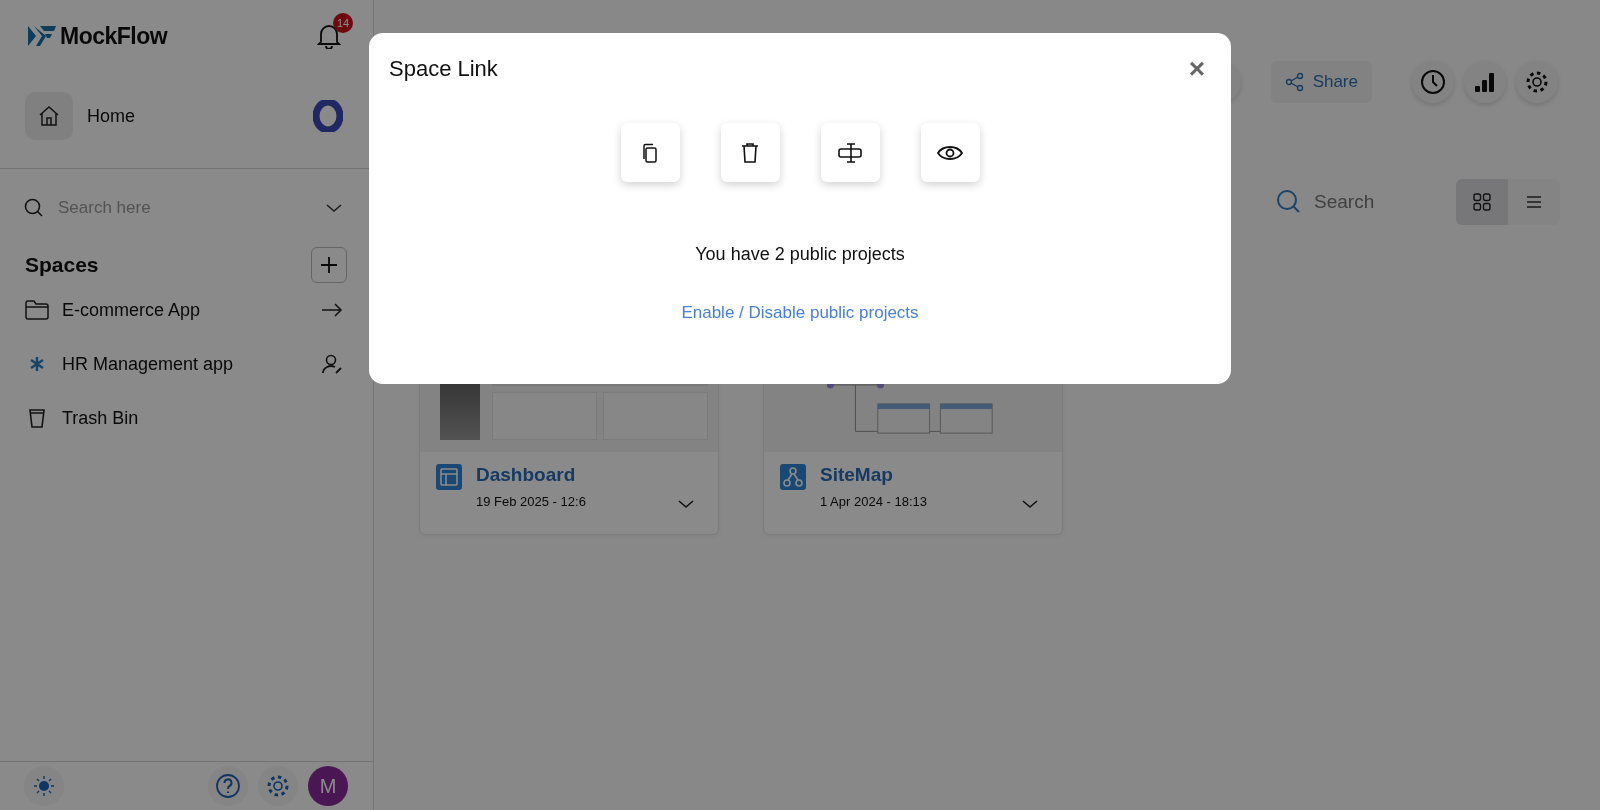  What do you see at coordinates (62, 265) in the screenshot?
I see `spaces-heading: Spaces` at bounding box center [62, 265].